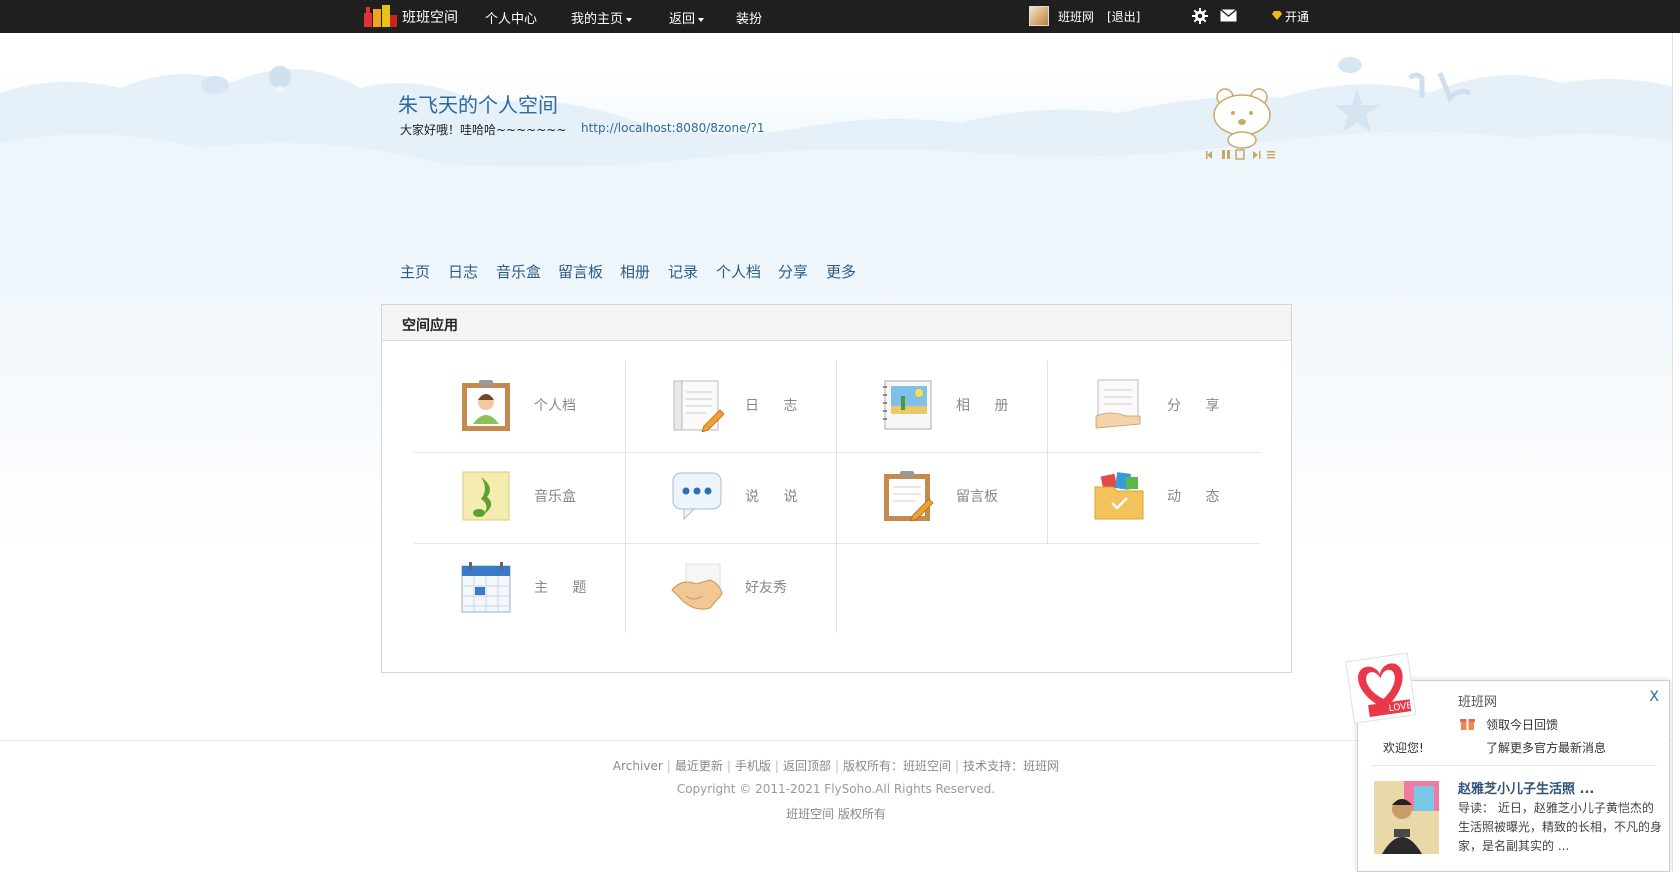 This screenshot has height=872, width=1680. I want to click on diamond-icon, so click(1277, 15).